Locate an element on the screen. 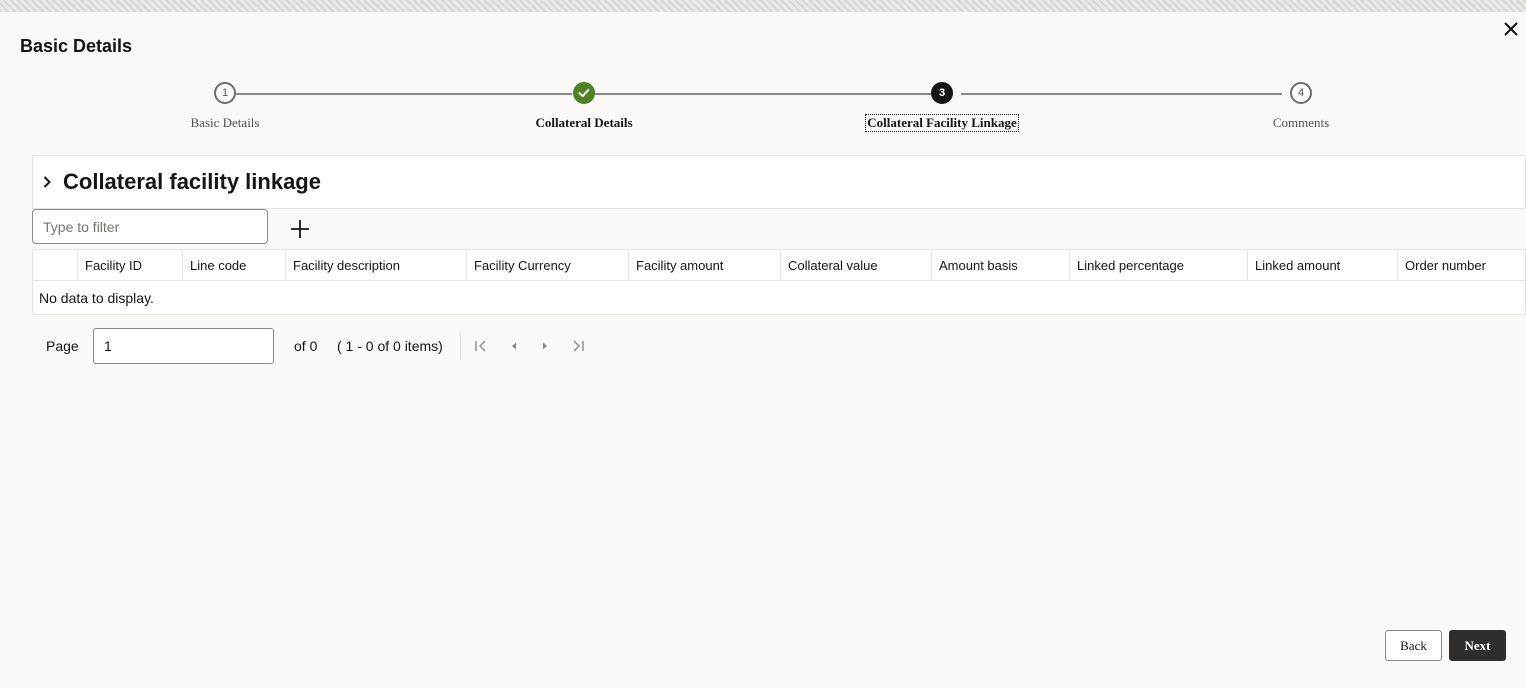 This screenshot has height=688, width=1526. column-header-facility-description: Facility description is located at coordinates (376, 265).